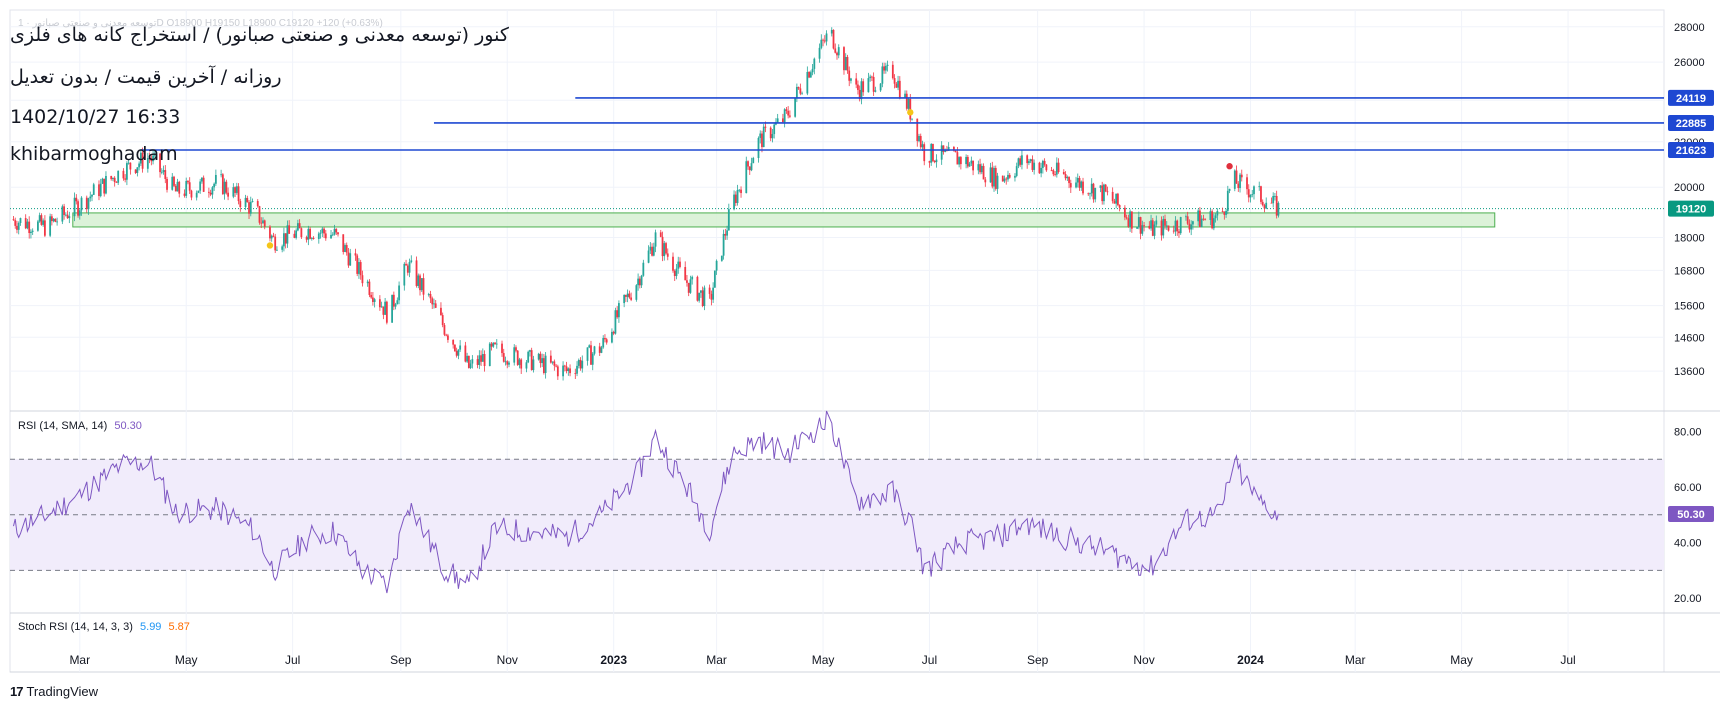  What do you see at coordinates (1689, 238) in the screenshot?
I see `y-tick-label: 18000` at bounding box center [1689, 238].